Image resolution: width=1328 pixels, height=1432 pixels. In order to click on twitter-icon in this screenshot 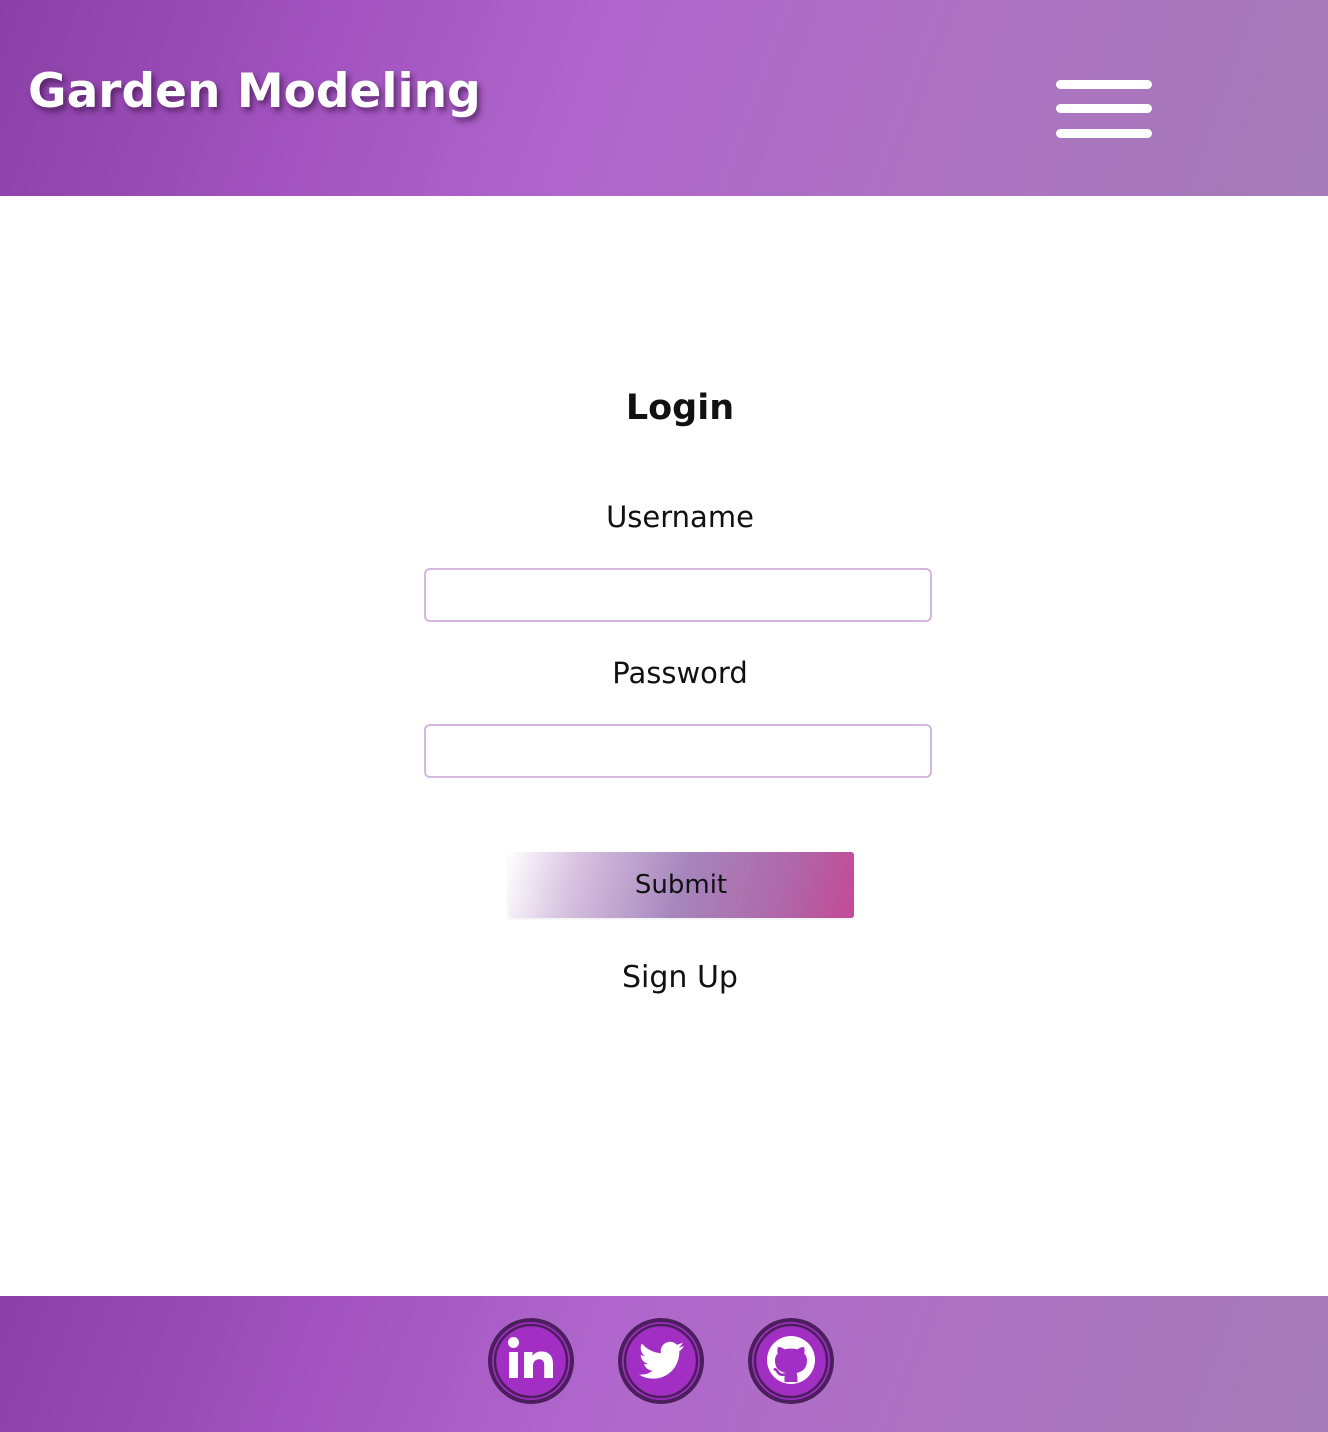, I will do `click(661, 1361)`.